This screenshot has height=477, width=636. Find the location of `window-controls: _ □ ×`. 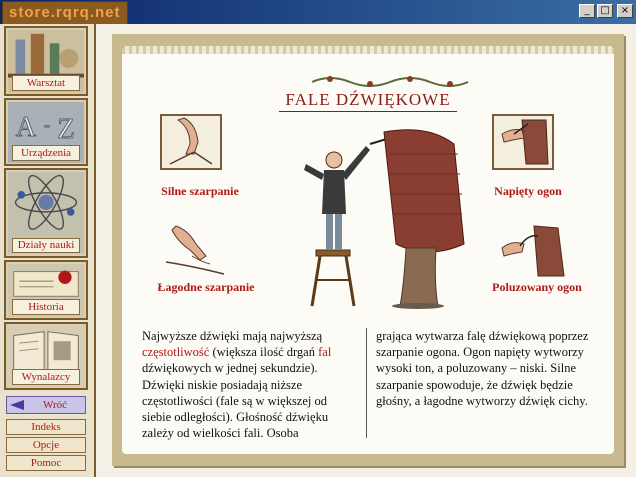

window-controls: _ □ × is located at coordinates (606, 11).